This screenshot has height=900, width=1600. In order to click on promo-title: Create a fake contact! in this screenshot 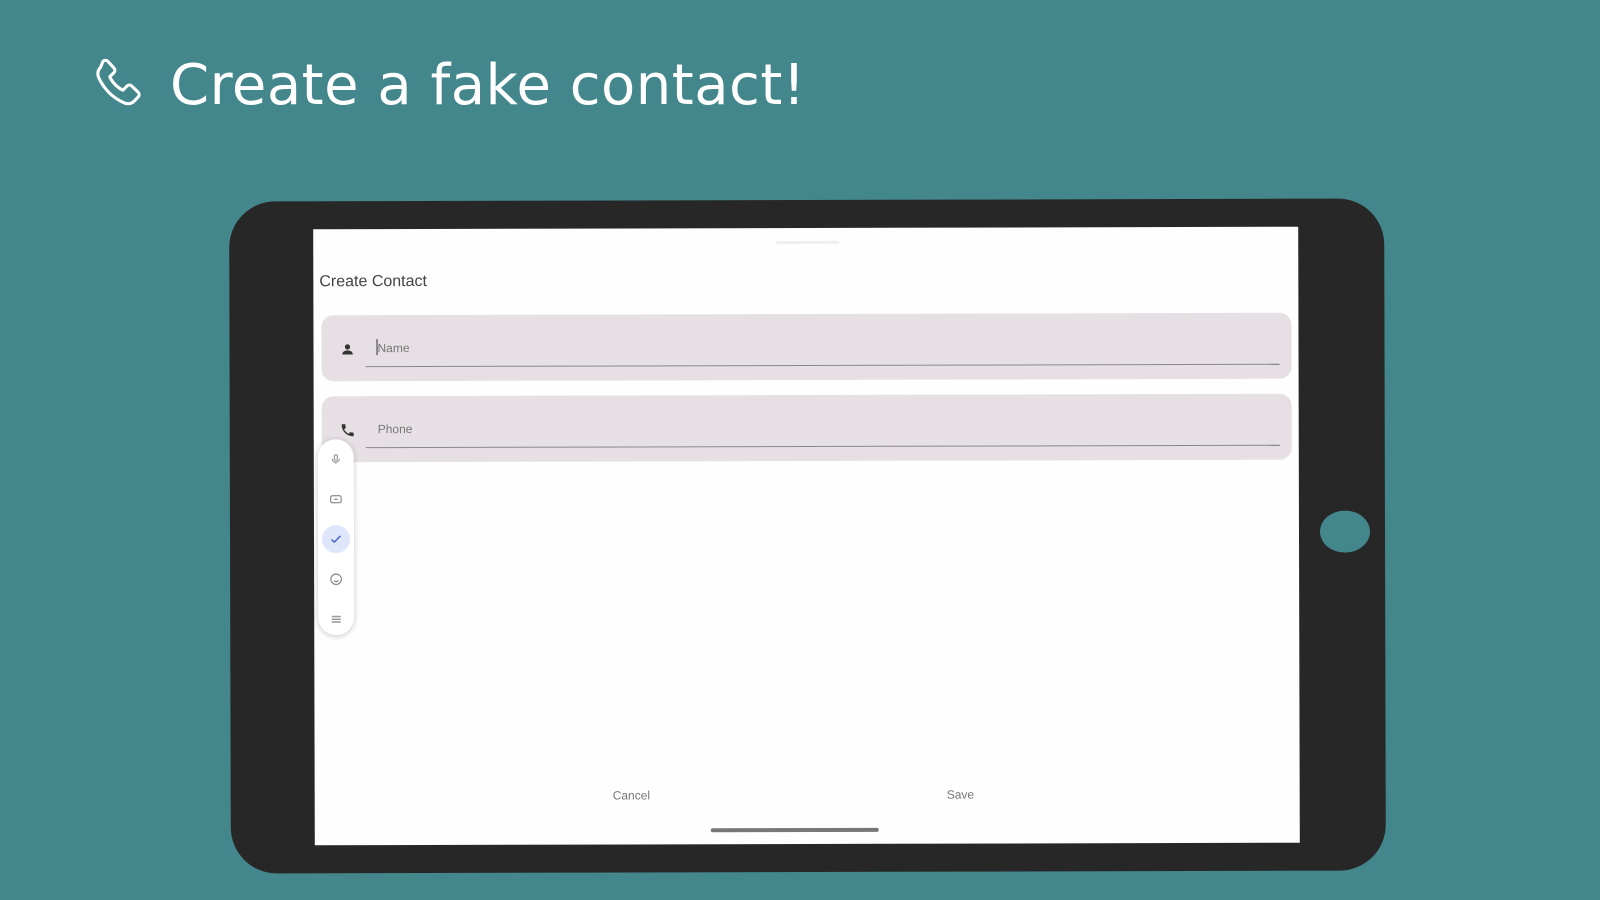, I will do `click(488, 85)`.